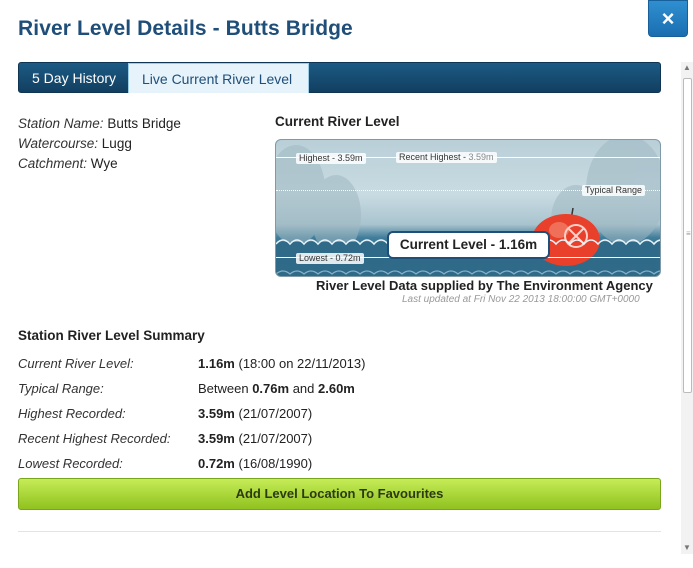 This screenshot has height=568, width=693. I want to click on close-button: ×, so click(668, 18).